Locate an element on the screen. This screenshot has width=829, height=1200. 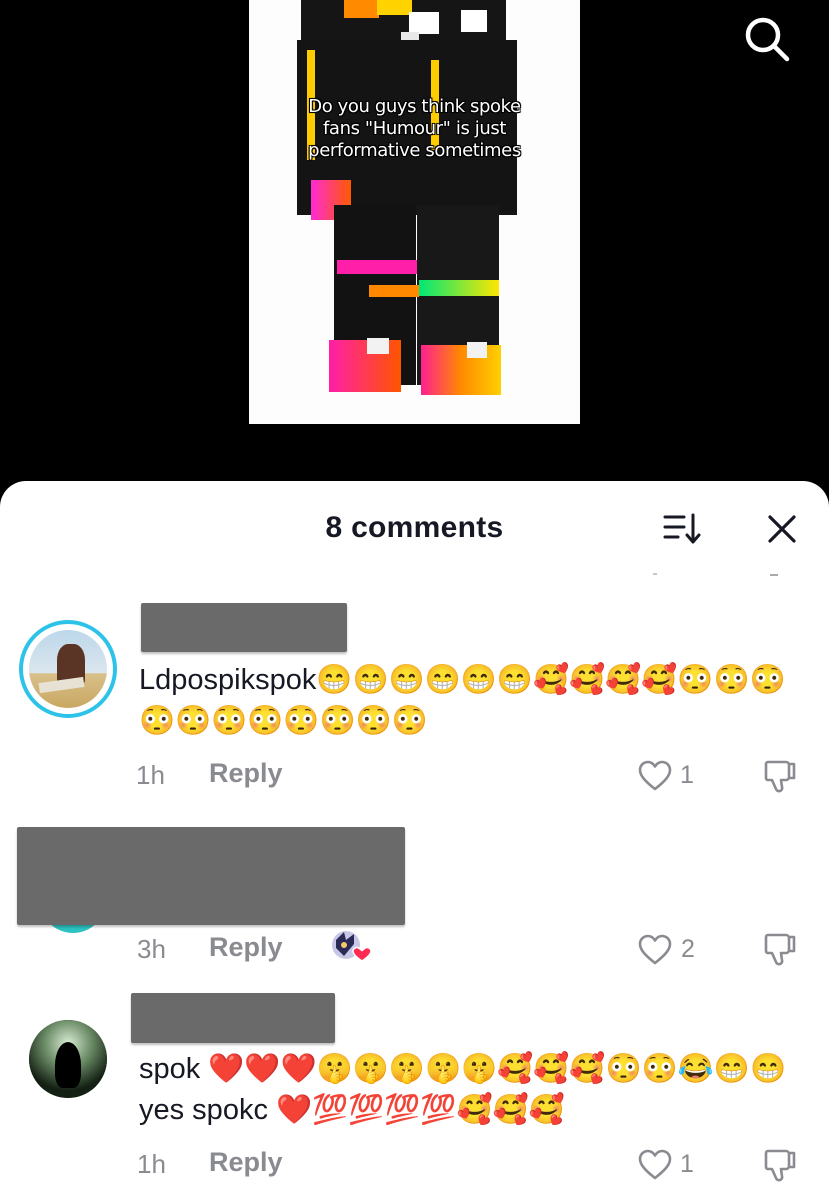
comments-count-title: 8 comments is located at coordinates (414, 527).